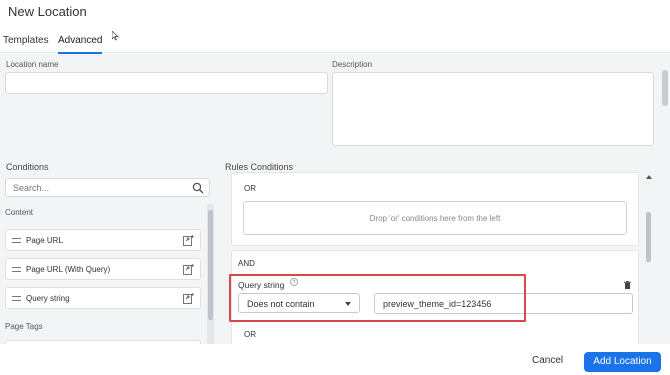  What do you see at coordinates (335, 42) in the screenshot?
I see `tab-bar: Templates Advanced` at bounding box center [335, 42].